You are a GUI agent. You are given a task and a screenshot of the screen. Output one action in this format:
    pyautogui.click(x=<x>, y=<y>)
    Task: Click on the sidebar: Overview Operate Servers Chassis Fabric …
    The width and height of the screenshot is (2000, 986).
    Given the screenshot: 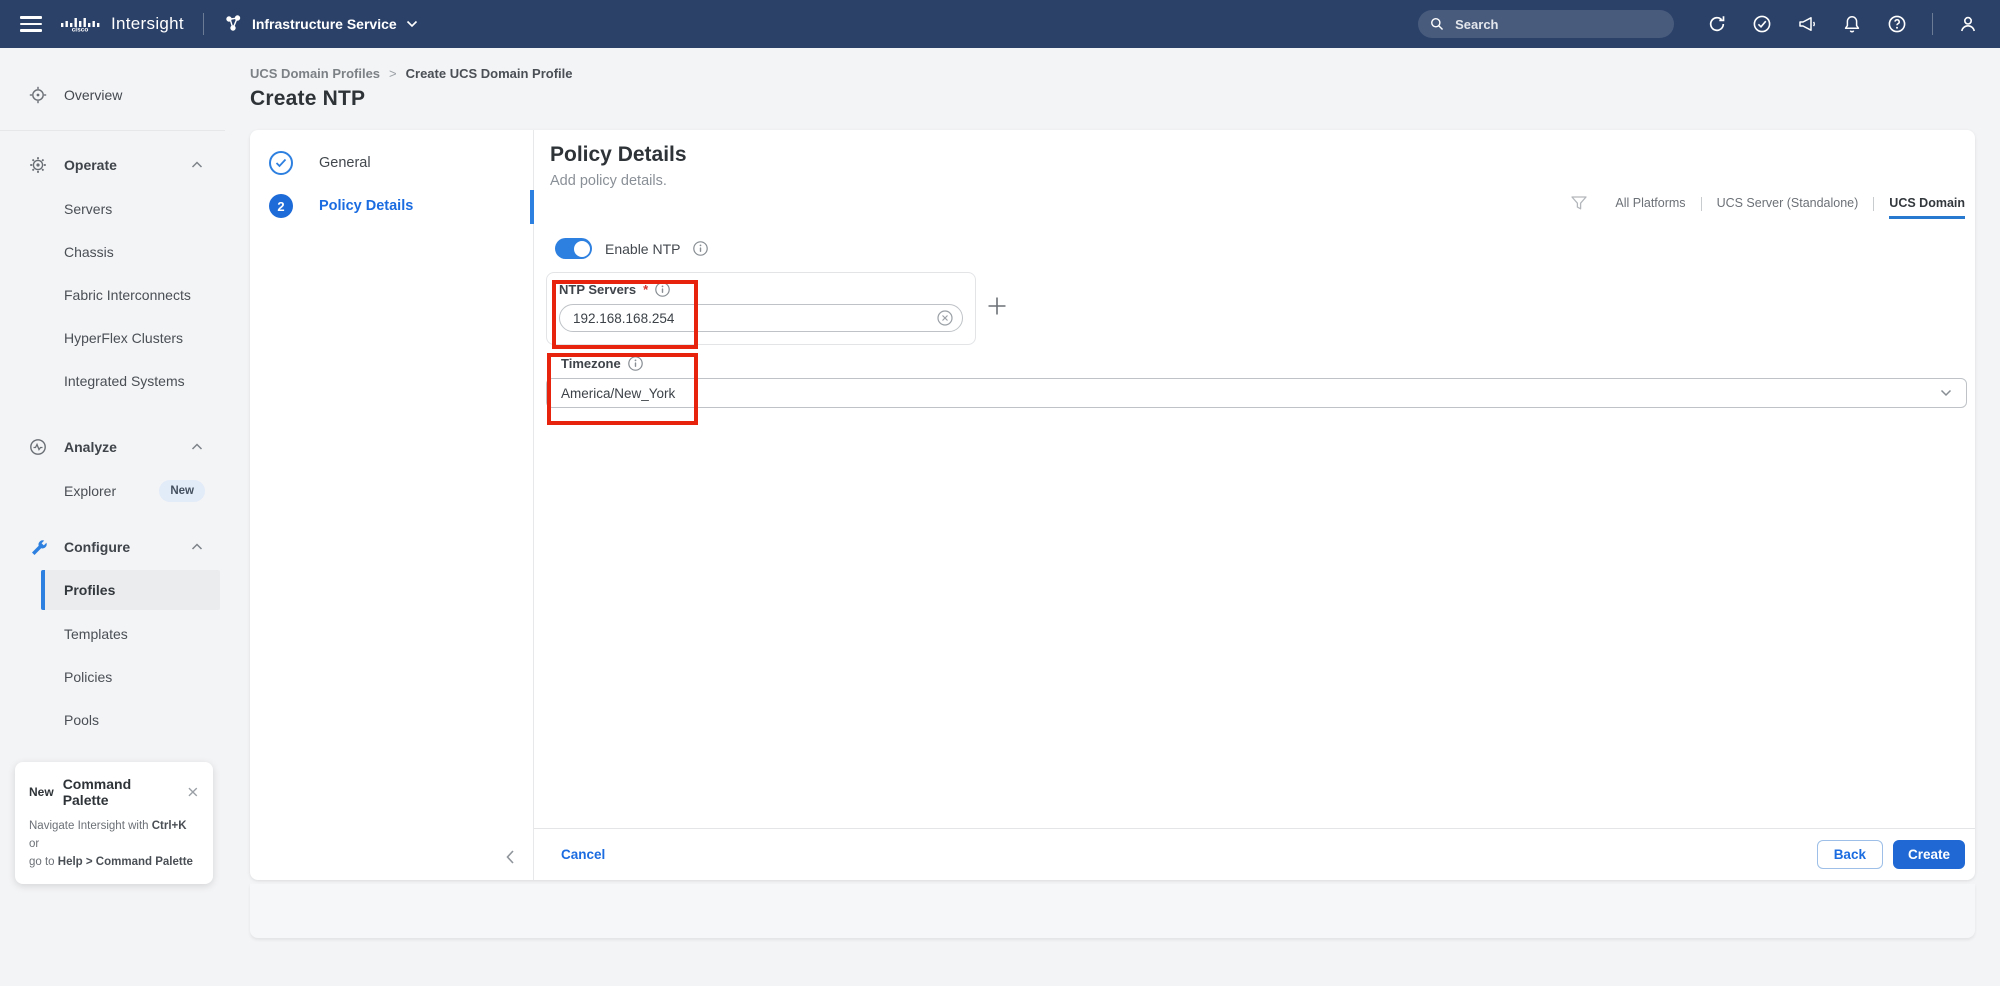 What is the action you would take?
    pyautogui.click(x=112, y=517)
    